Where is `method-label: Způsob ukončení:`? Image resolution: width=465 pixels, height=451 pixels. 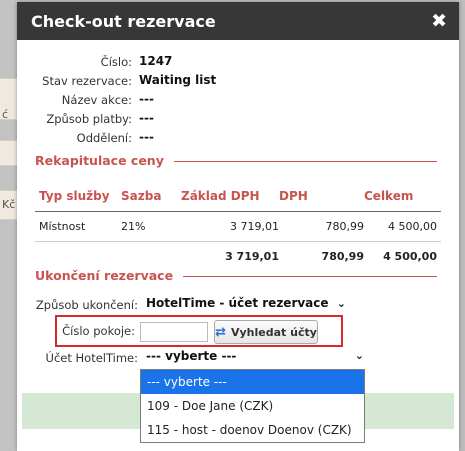 method-label: Způsob ukončení: is located at coordinates (86, 305).